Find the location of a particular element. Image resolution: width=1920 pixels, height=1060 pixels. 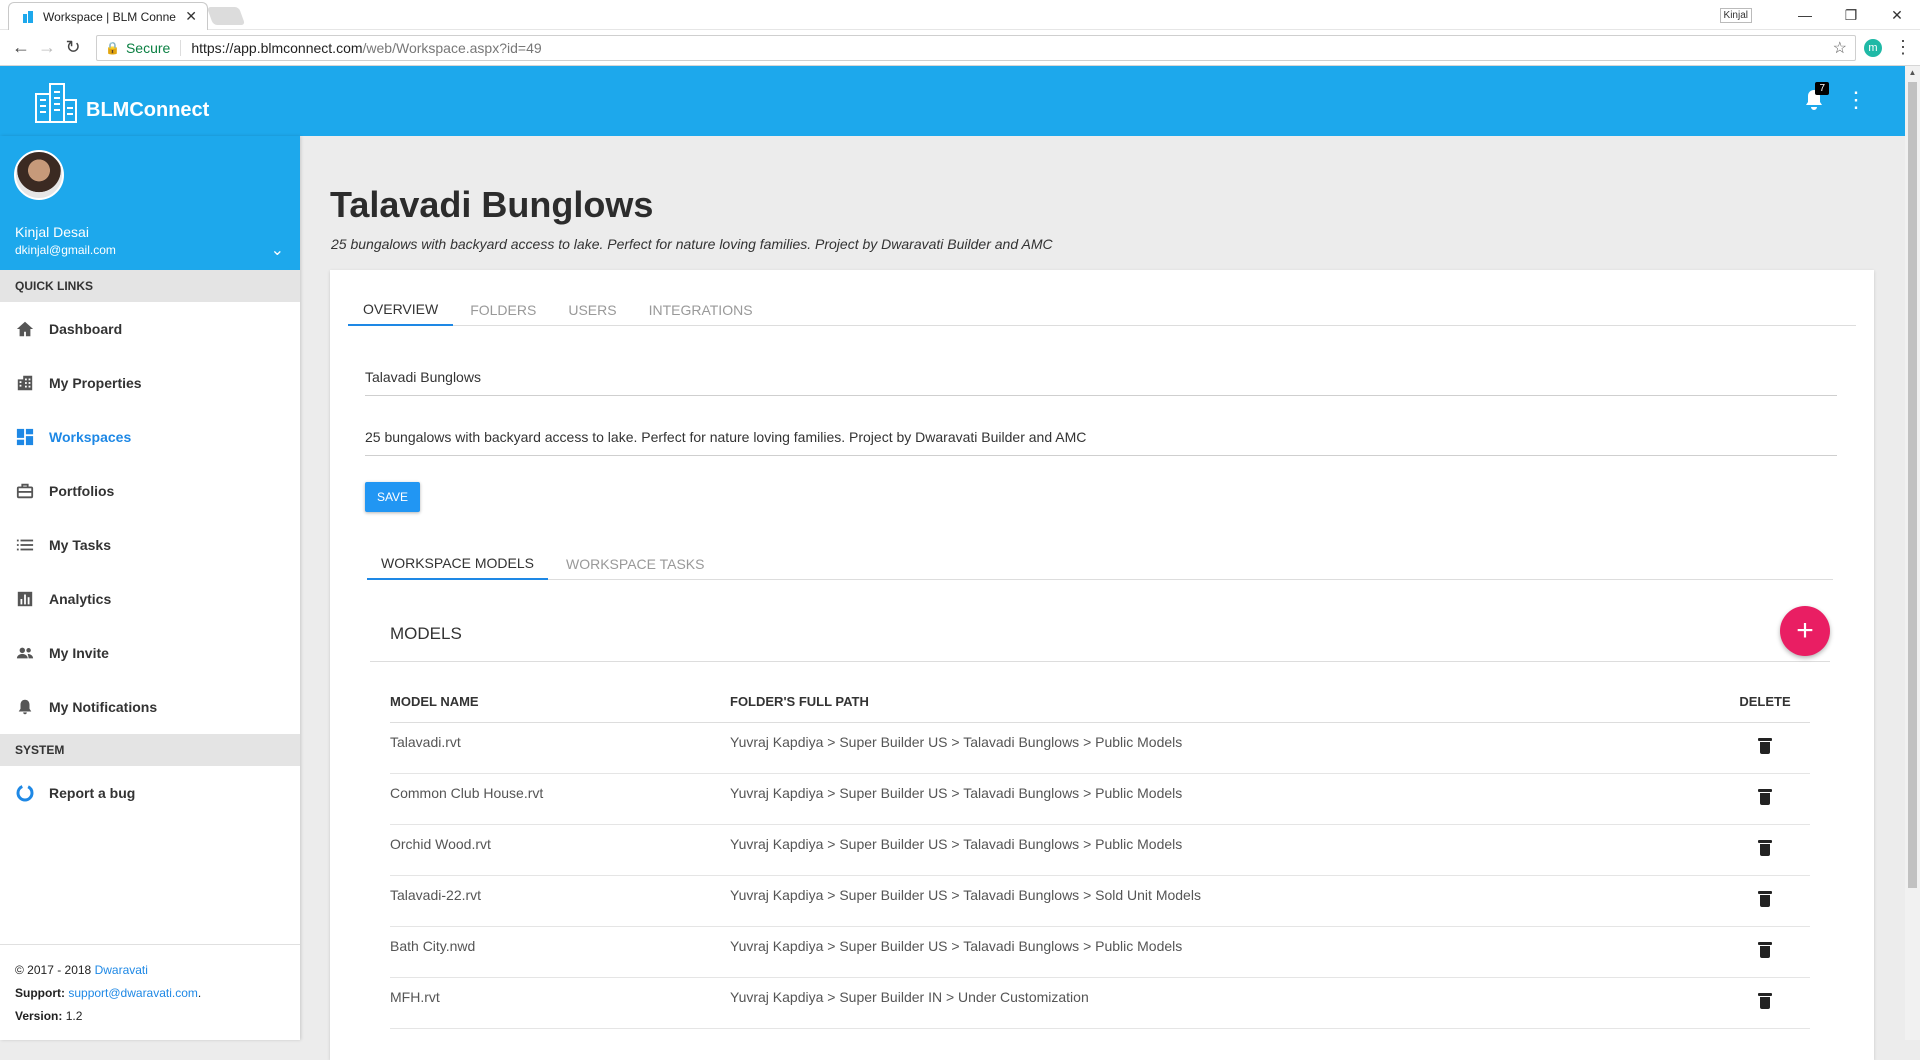

add-model-button: + is located at coordinates (1805, 631).